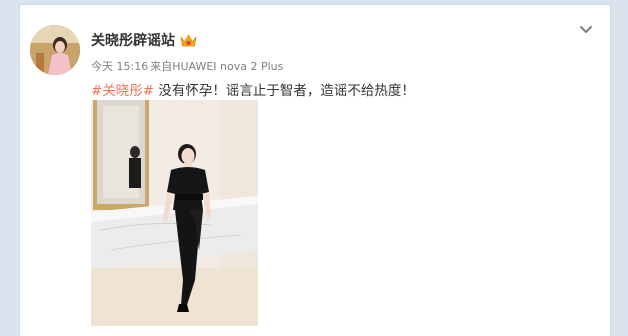 Image resolution: width=628 pixels, height=336 pixels. Describe the element at coordinates (55, 50) in the screenshot. I see `author-avatar` at that location.